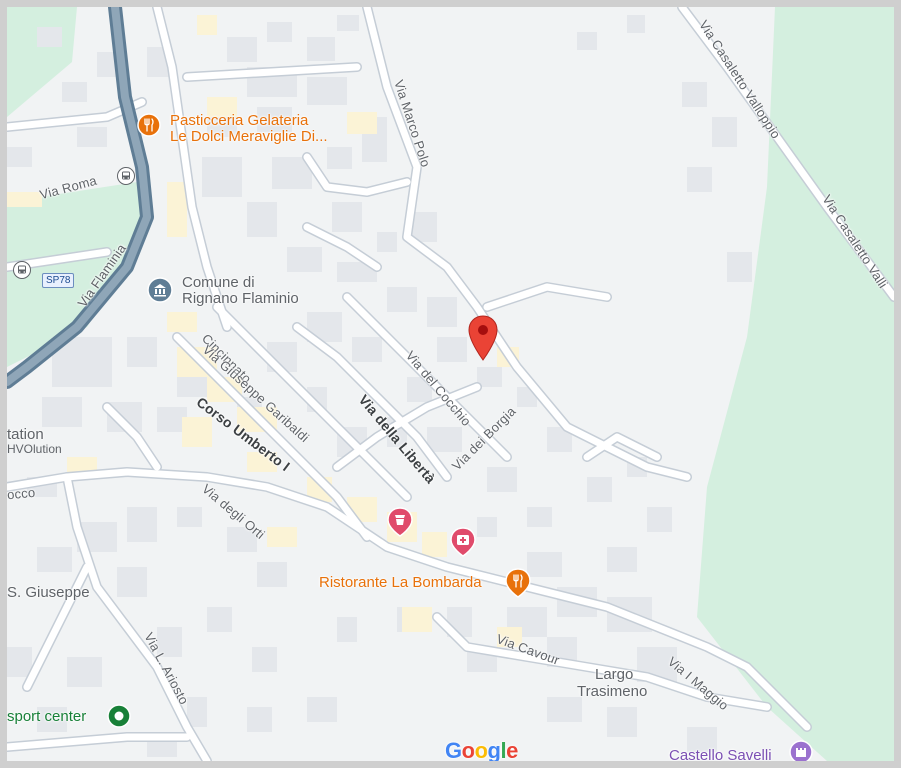  What do you see at coordinates (48, 592) in the screenshot?
I see `poi-label-giuseppe: S. Giuseppe` at bounding box center [48, 592].